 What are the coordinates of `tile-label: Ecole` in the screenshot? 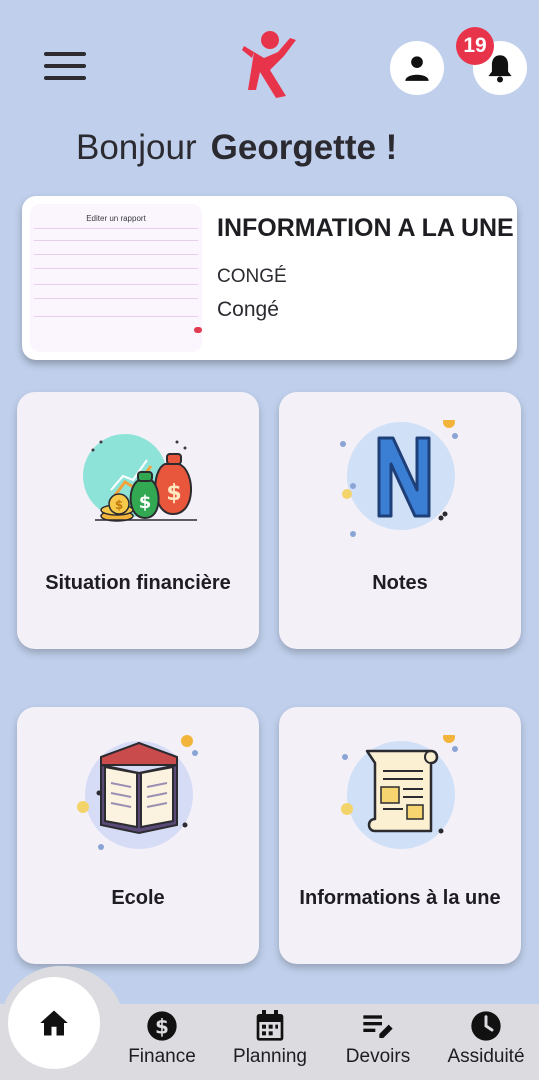 It's located at (138, 898).